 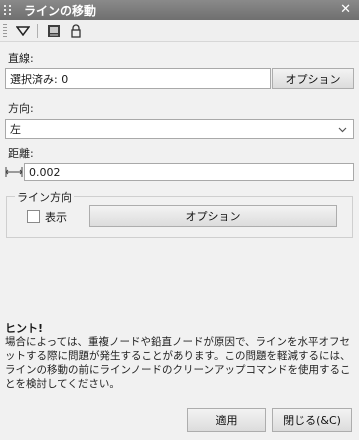 What do you see at coordinates (24, 328) in the screenshot?
I see `hint-title: ヒント!` at bounding box center [24, 328].